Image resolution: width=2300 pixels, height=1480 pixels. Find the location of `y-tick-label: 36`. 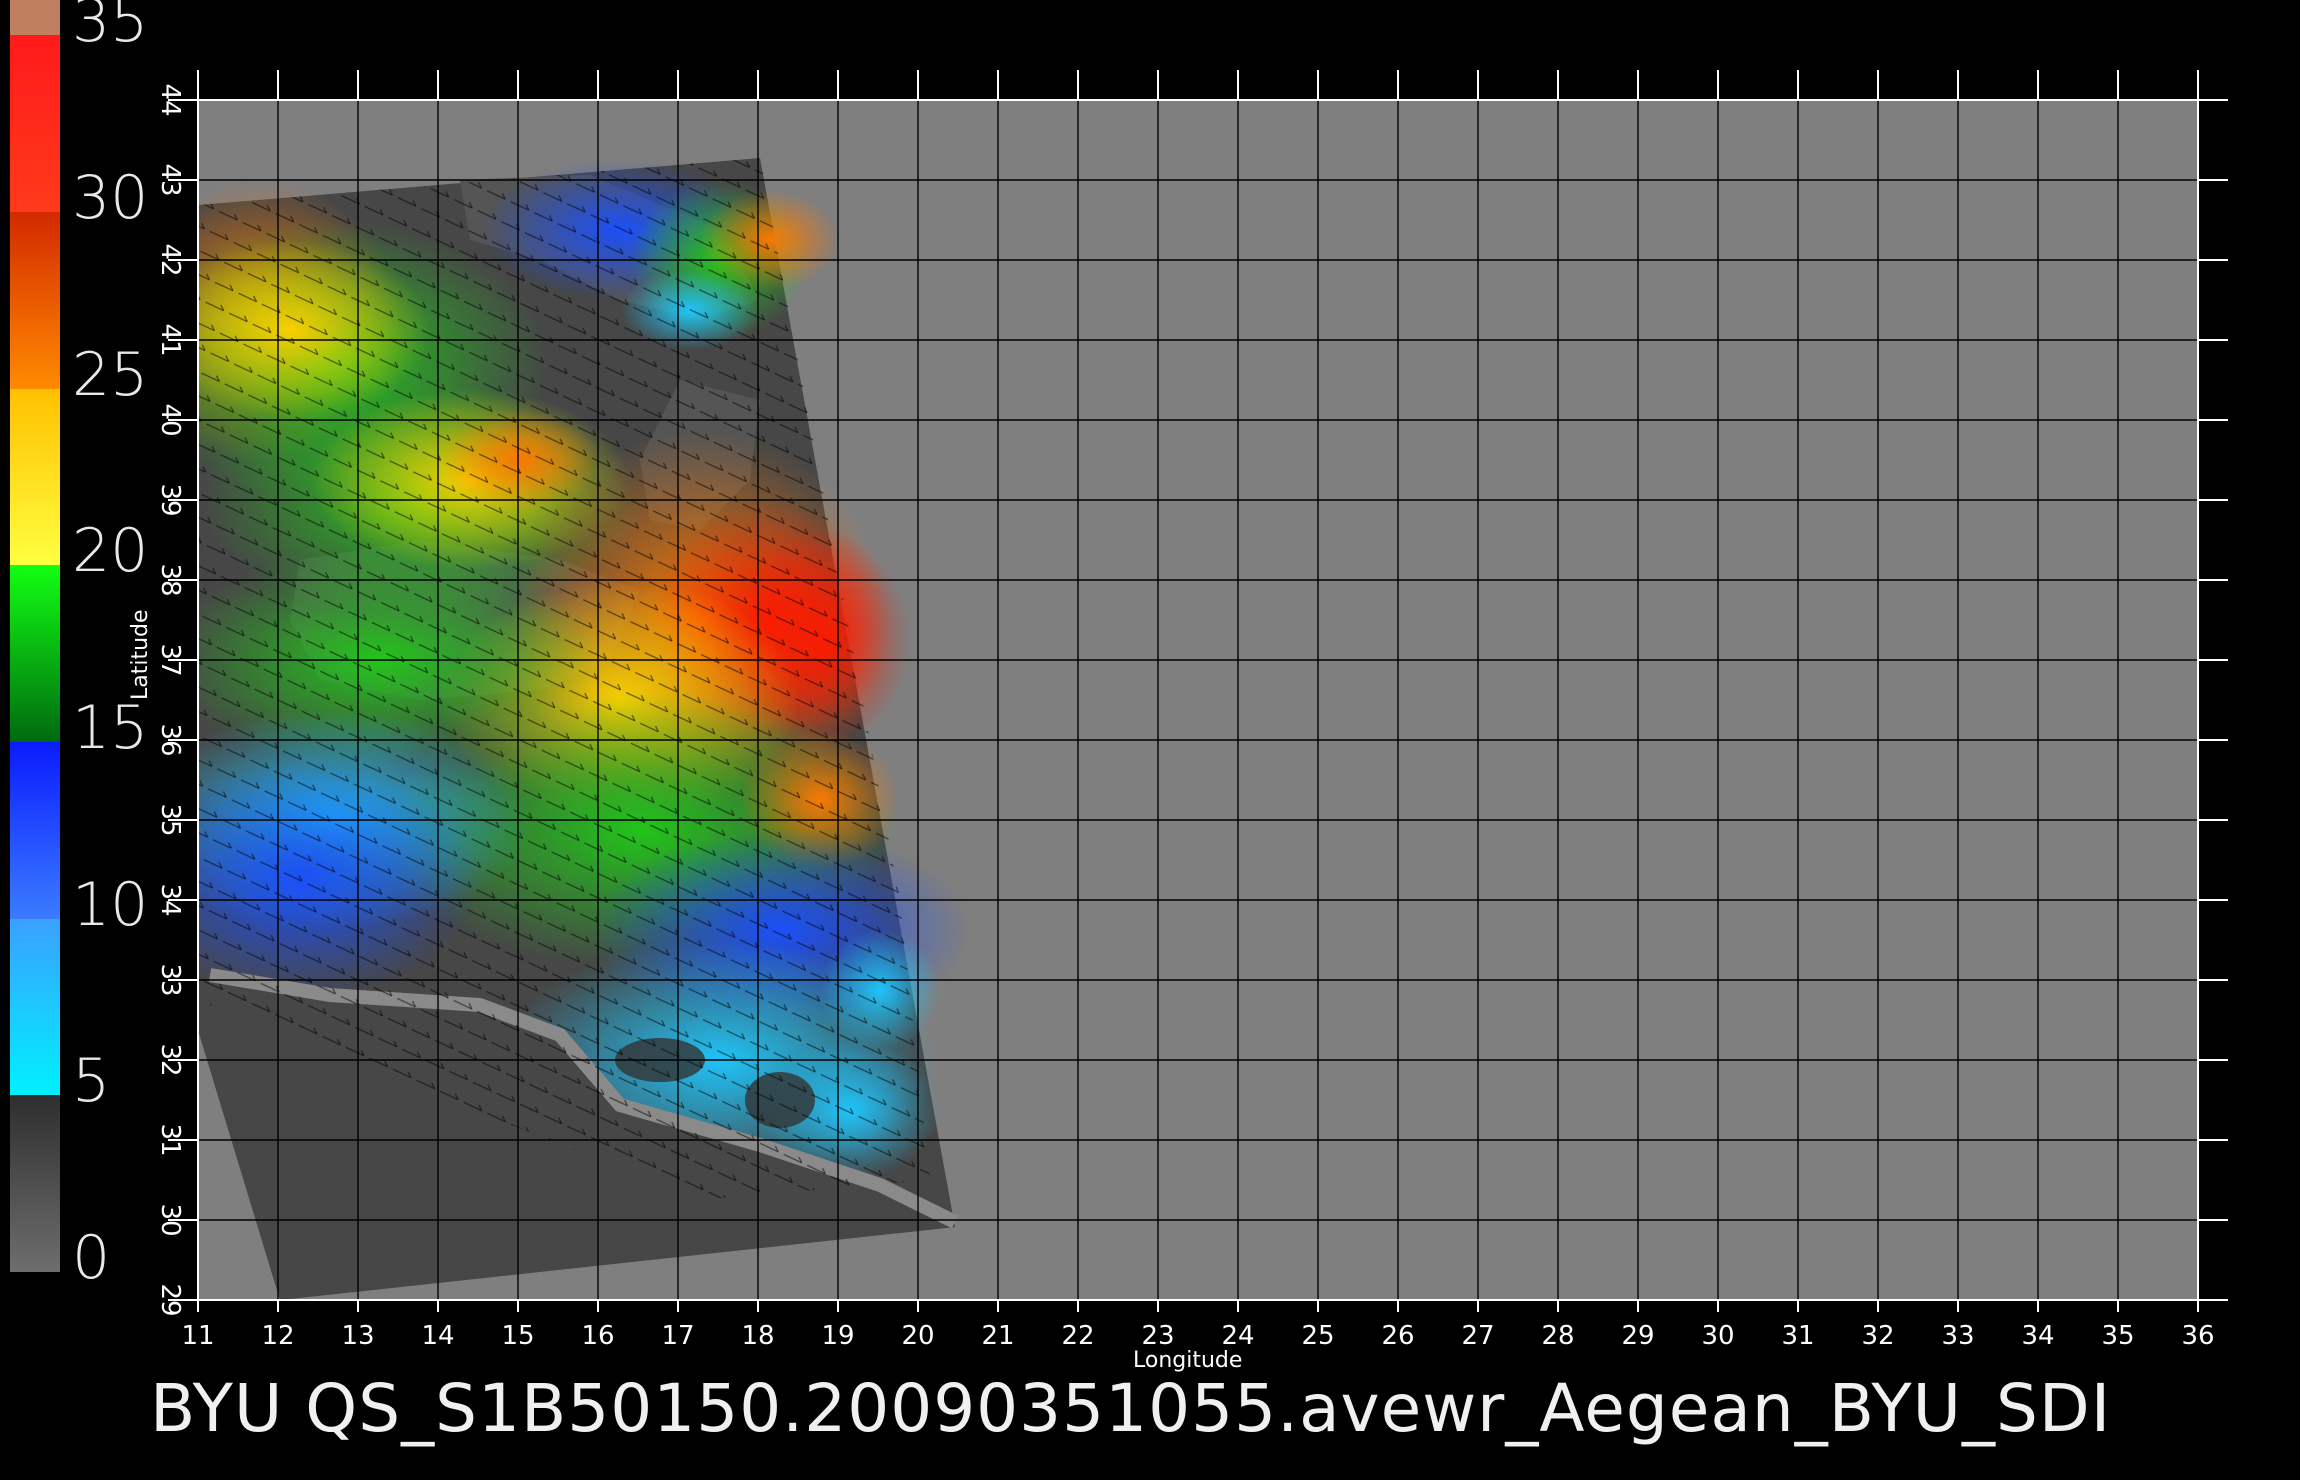

y-tick-label: 36 is located at coordinates (170, 739).